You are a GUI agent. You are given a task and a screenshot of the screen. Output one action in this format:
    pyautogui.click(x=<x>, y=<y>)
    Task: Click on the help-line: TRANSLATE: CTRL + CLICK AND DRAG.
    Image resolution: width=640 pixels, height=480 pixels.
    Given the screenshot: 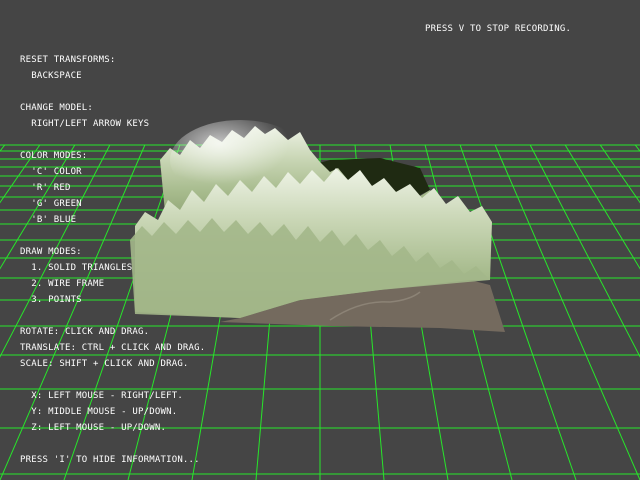 What is the action you would take?
    pyautogui.click(x=113, y=348)
    